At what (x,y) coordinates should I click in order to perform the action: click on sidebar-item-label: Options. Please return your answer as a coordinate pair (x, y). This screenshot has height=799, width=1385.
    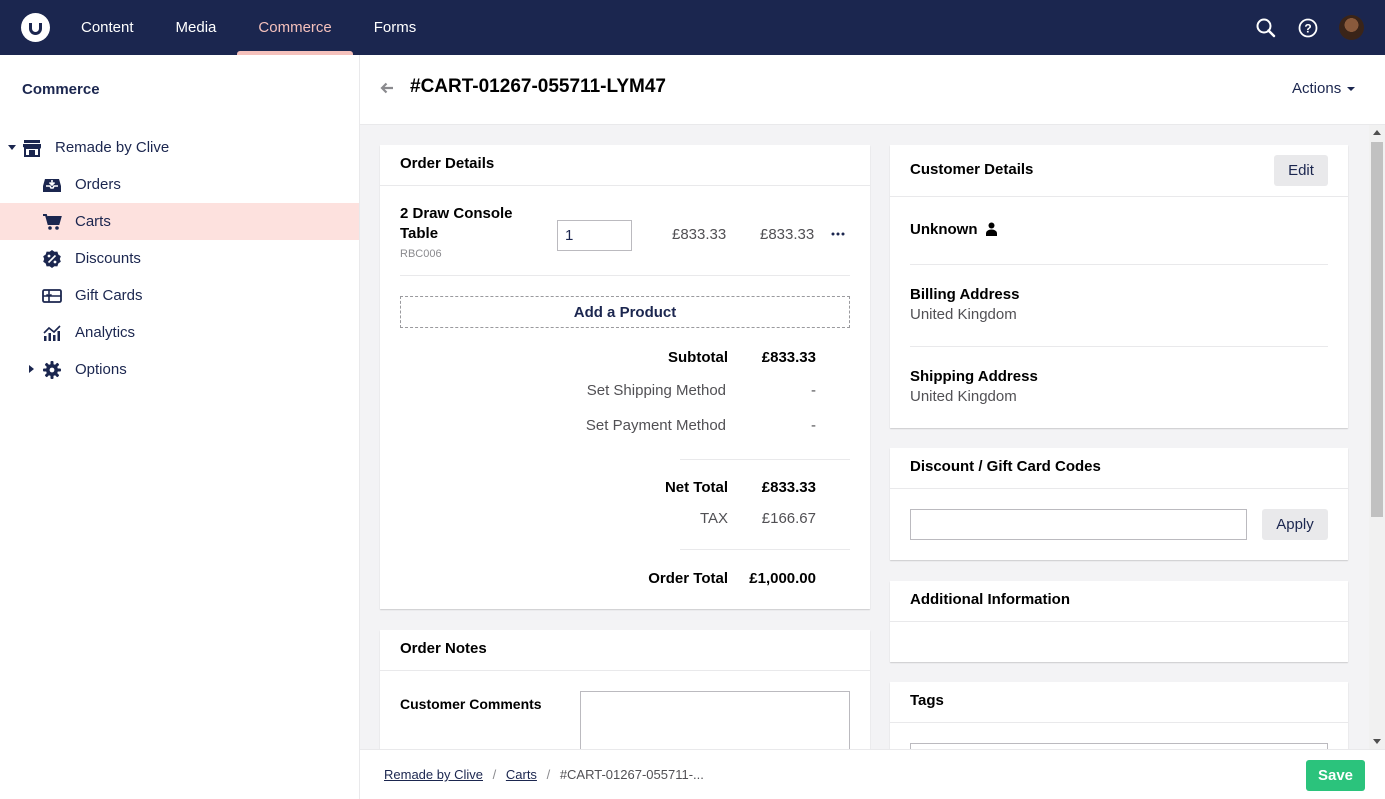
    Looking at the image, I should click on (101, 369).